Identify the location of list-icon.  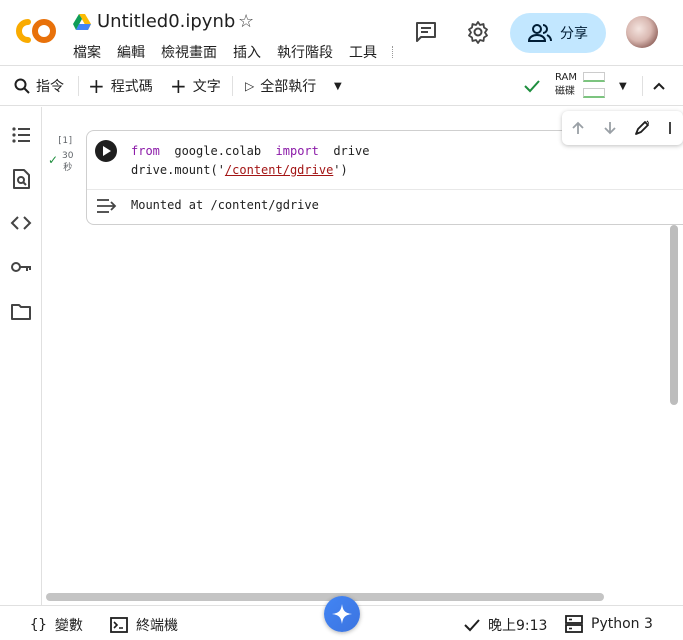
(21, 135).